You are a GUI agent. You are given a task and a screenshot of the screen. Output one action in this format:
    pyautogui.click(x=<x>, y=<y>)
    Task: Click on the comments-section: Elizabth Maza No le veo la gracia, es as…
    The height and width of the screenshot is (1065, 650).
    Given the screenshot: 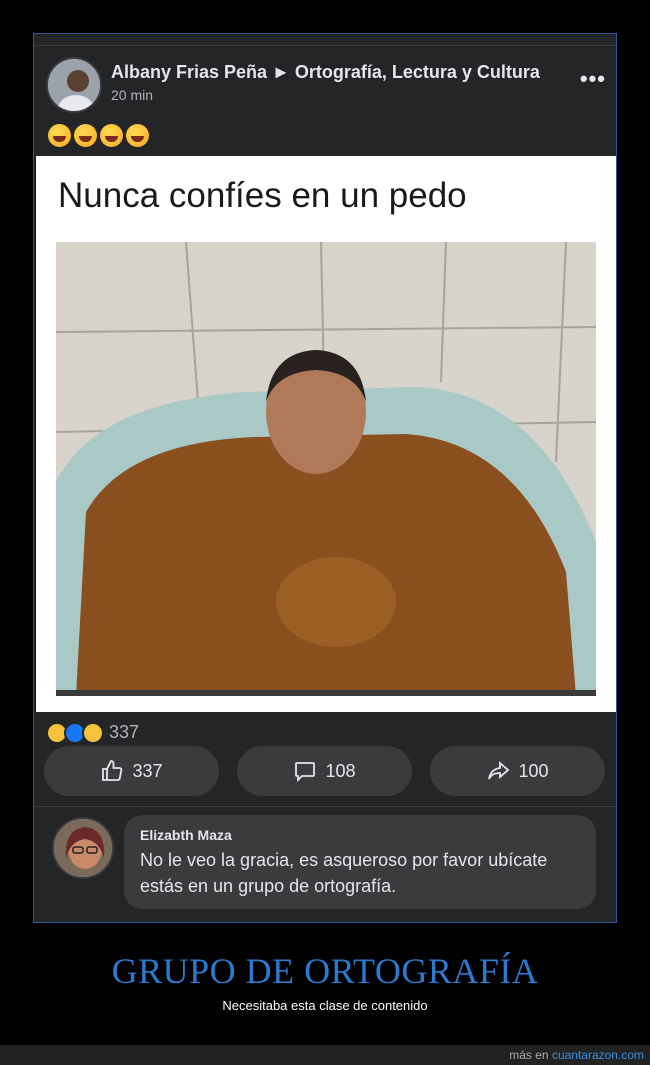 What is the action you would take?
    pyautogui.click(x=325, y=864)
    